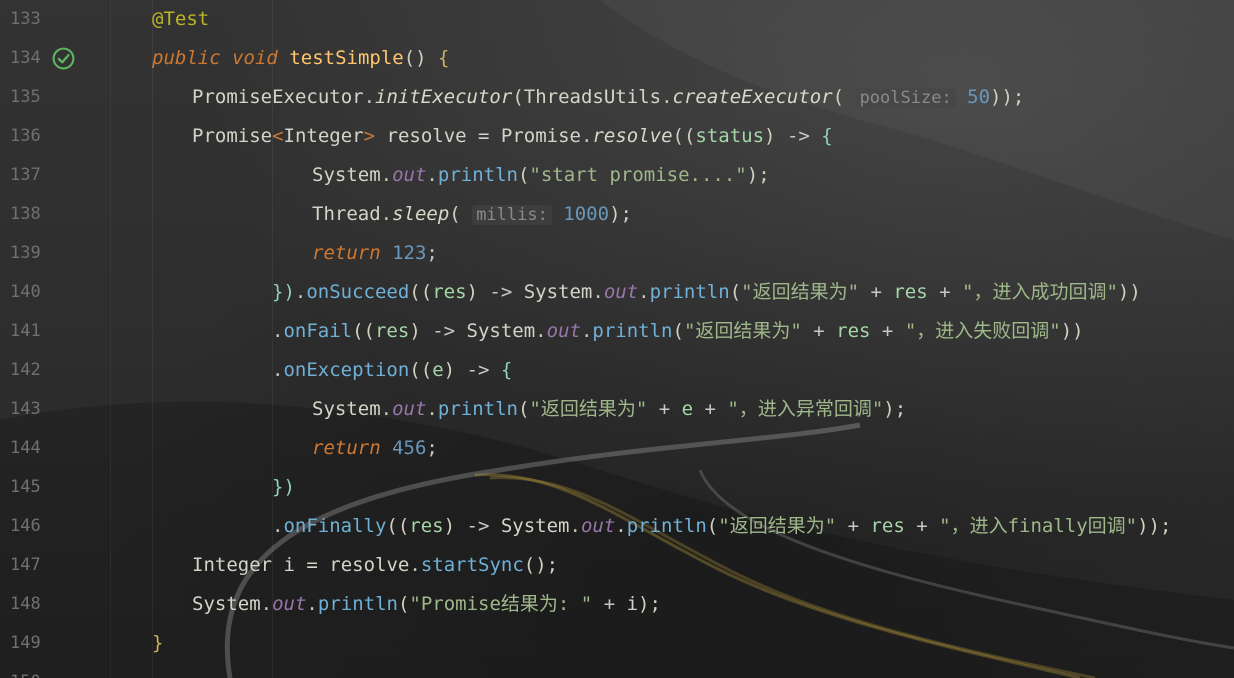  What do you see at coordinates (617, 643) in the screenshot?
I see `code-line: 149}` at bounding box center [617, 643].